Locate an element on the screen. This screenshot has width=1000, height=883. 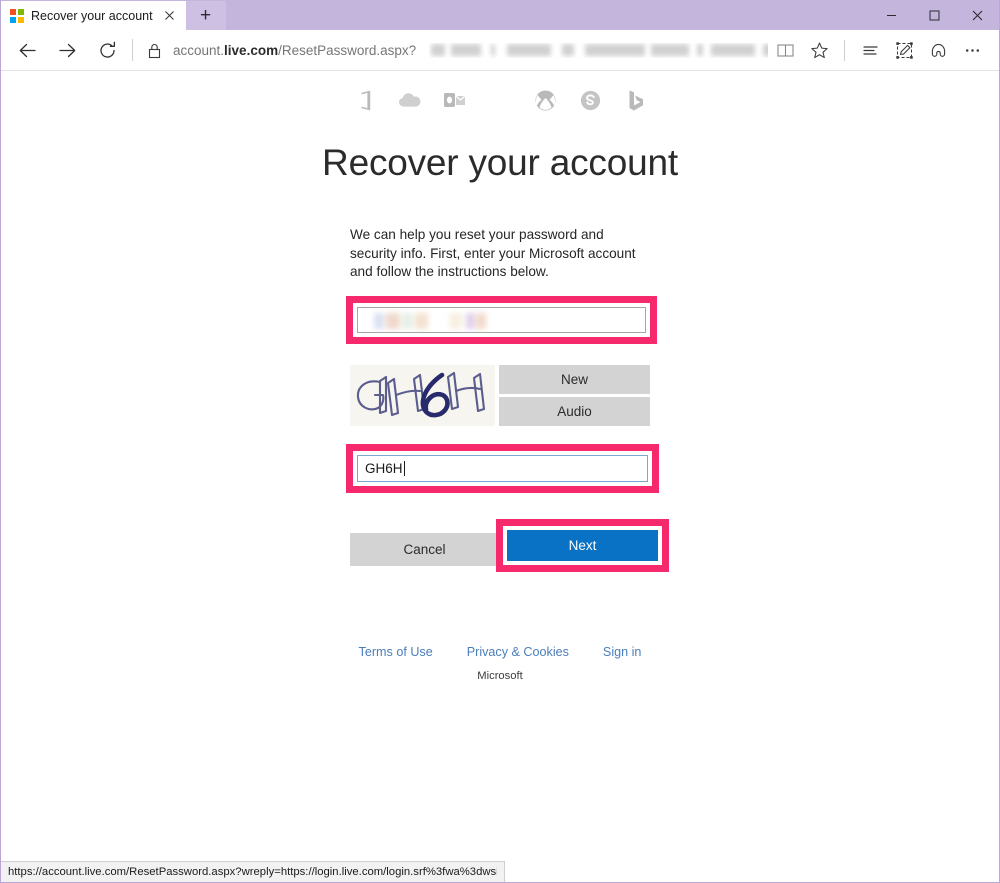
url-path: /ResetPassword.aspx? is located at coordinates (347, 50).